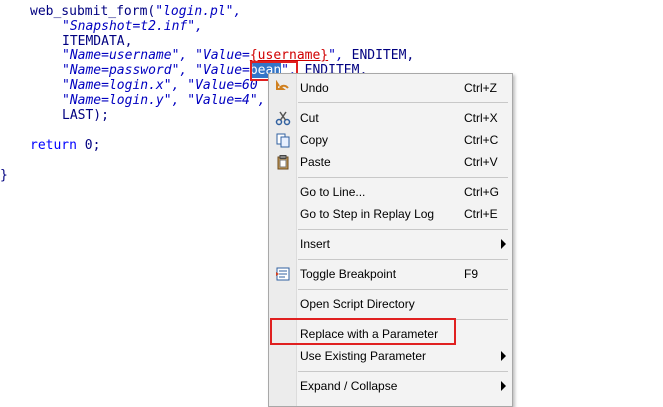 Image resolution: width=663 pixels, height=407 pixels. What do you see at coordinates (482, 192) in the screenshot?
I see `shortcut-label: Ctrl+G` at bounding box center [482, 192].